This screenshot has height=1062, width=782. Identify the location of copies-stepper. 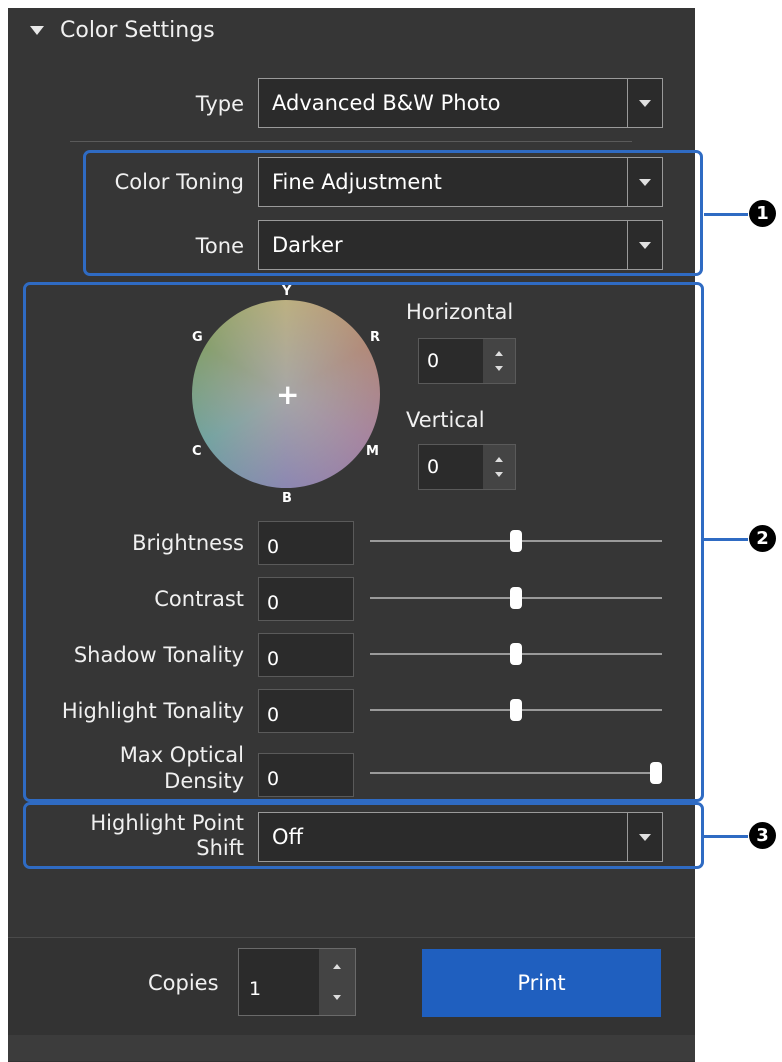
(337, 982).